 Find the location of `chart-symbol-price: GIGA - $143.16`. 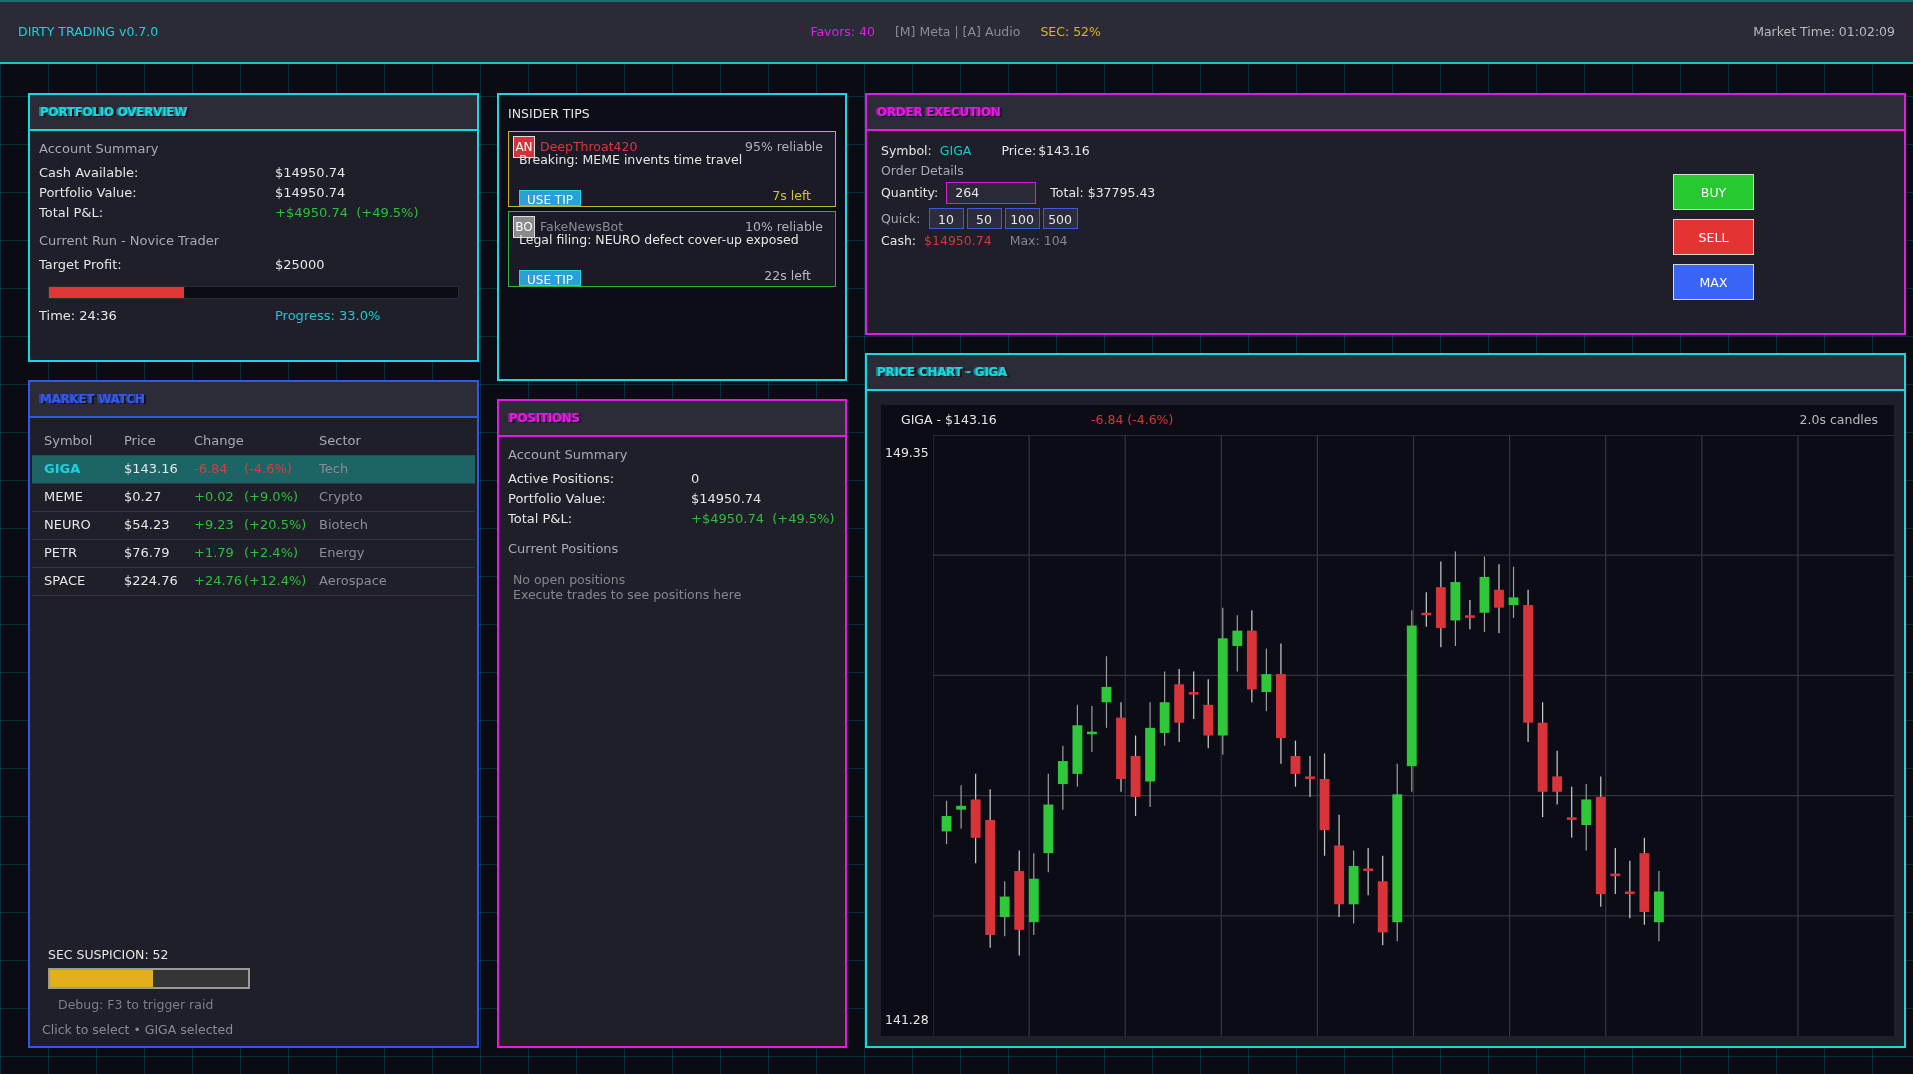

chart-symbol-price: GIGA - $143.16 is located at coordinates (949, 420).